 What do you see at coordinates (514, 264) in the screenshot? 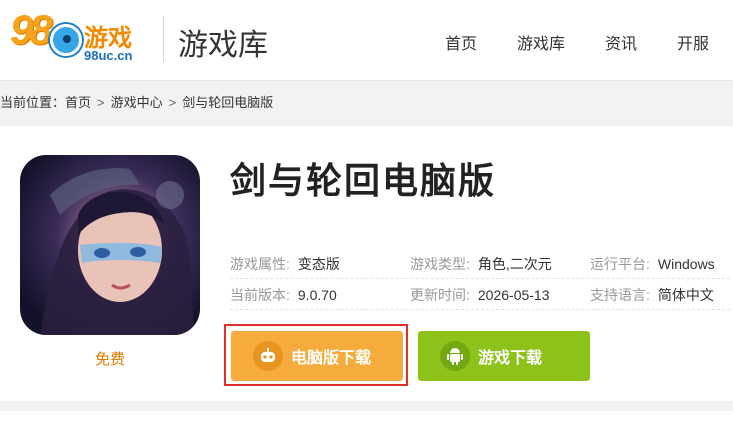
I see `attribute-value: 角色,二次元` at bounding box center [514, 264].